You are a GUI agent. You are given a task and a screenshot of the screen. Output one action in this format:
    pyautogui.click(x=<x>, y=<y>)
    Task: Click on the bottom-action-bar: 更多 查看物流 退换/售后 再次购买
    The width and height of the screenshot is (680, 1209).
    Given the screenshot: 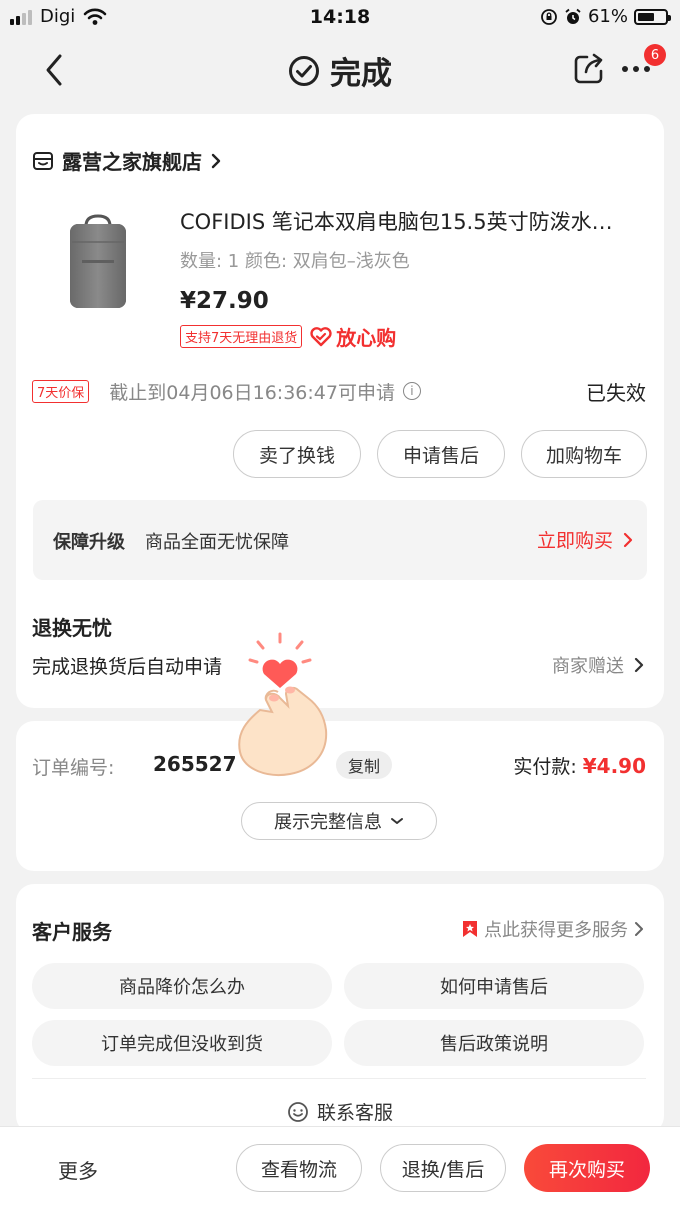 What is the action you would take?
    pyautogui.click(x=340, y=1167)
    